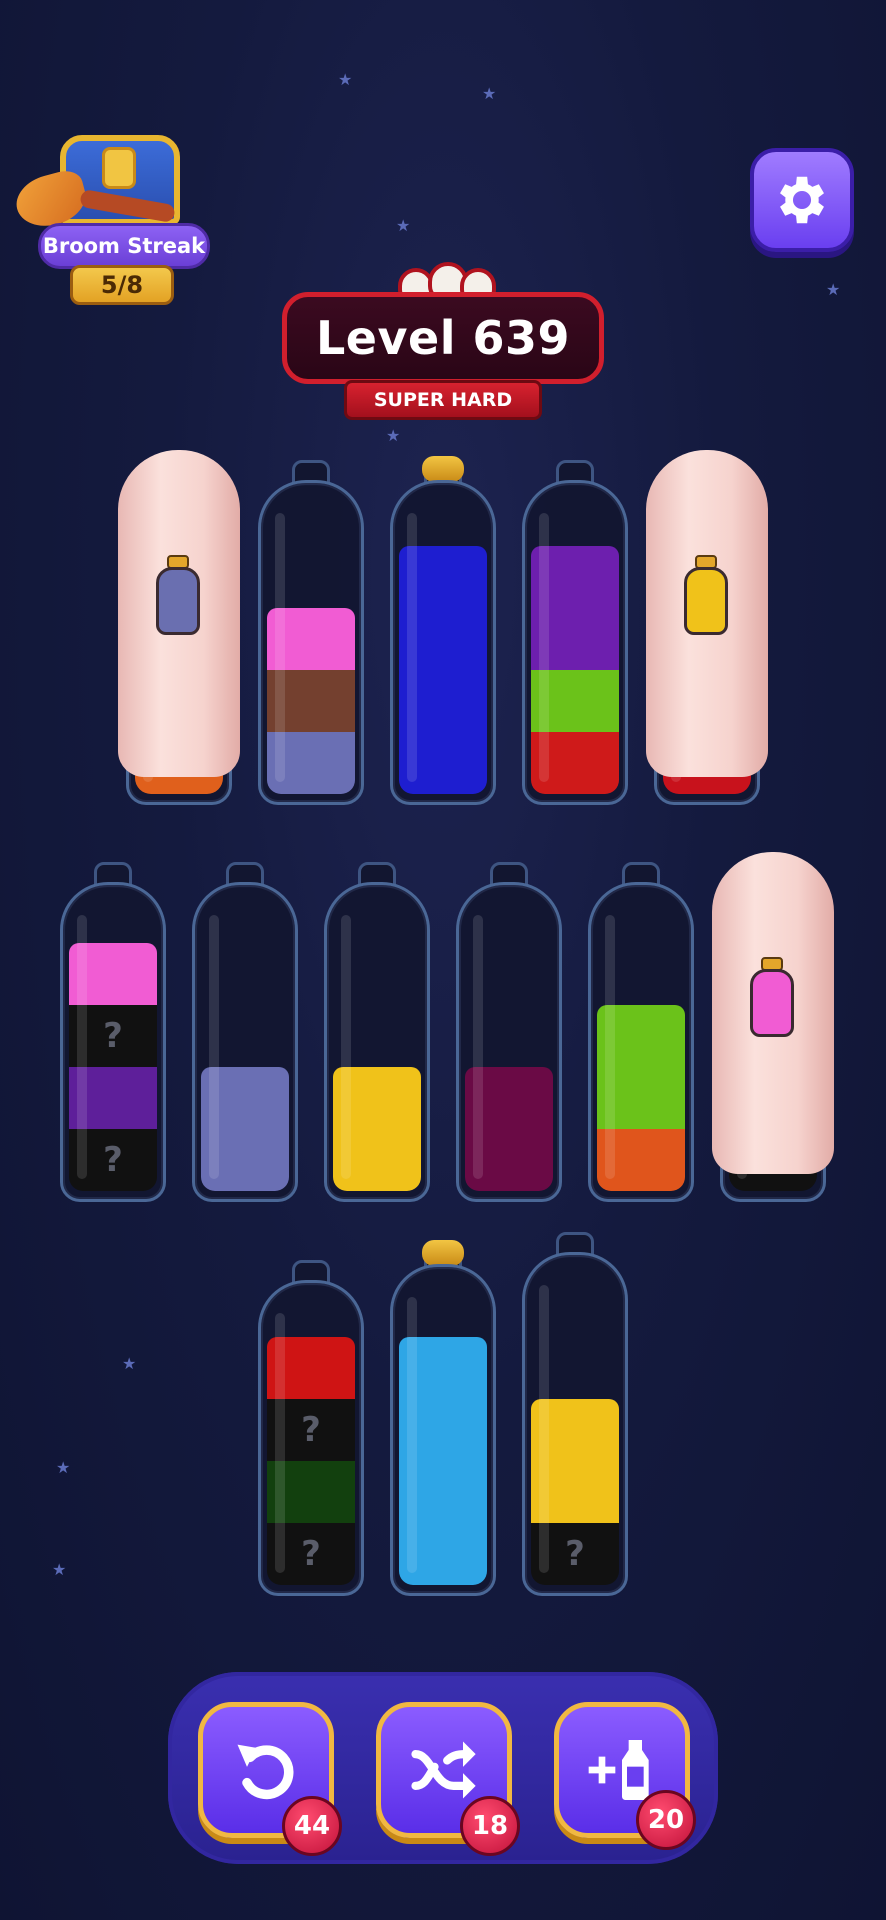 This screenshot has height=1920, width=886. I want to click on add-bottle-count-badge: 20, so click(666, 1820).